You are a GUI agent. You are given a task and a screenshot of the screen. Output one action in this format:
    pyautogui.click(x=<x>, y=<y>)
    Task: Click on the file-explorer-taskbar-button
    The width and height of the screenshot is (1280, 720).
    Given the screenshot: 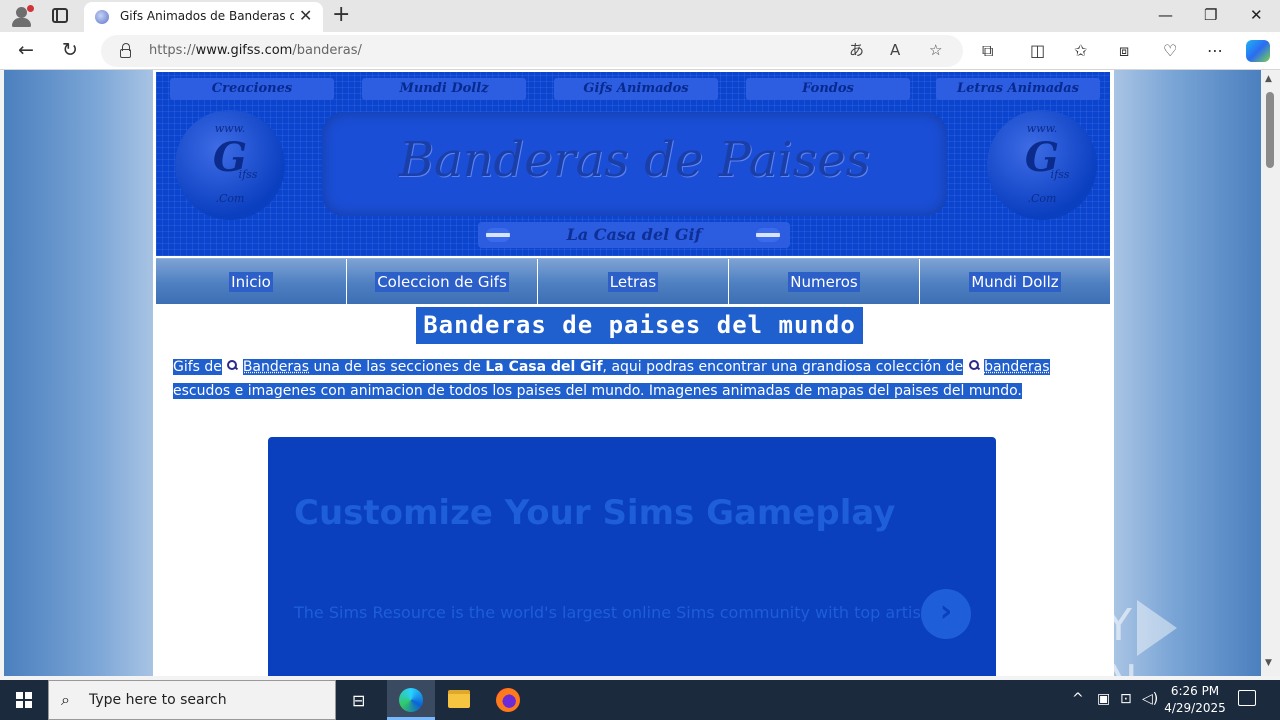 What is the action you would take?
    pyautogui.click(x=459, y=700)
    